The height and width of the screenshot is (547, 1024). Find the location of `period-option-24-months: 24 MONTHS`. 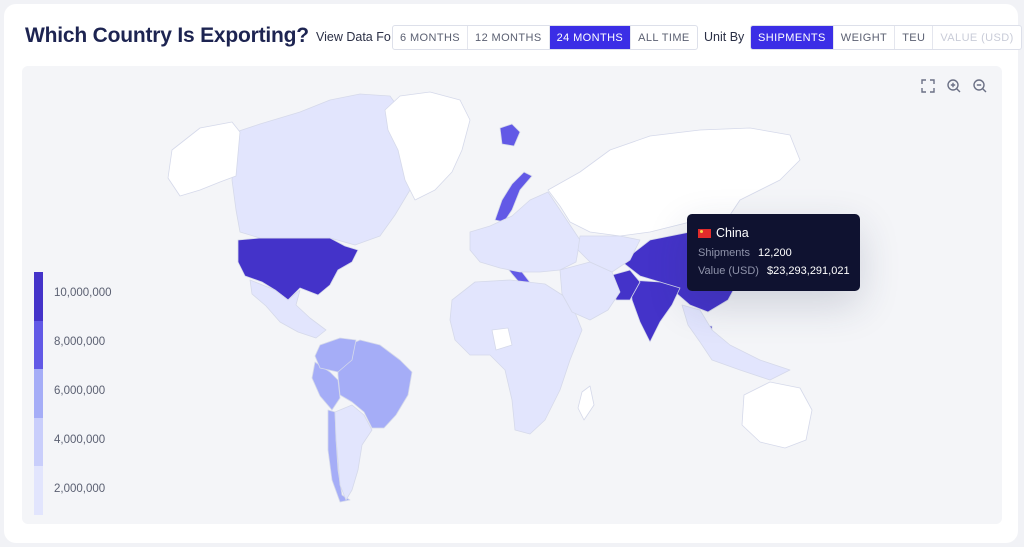

period-option-24-months: 24 MONTHS is located at coordinates (590, 37).